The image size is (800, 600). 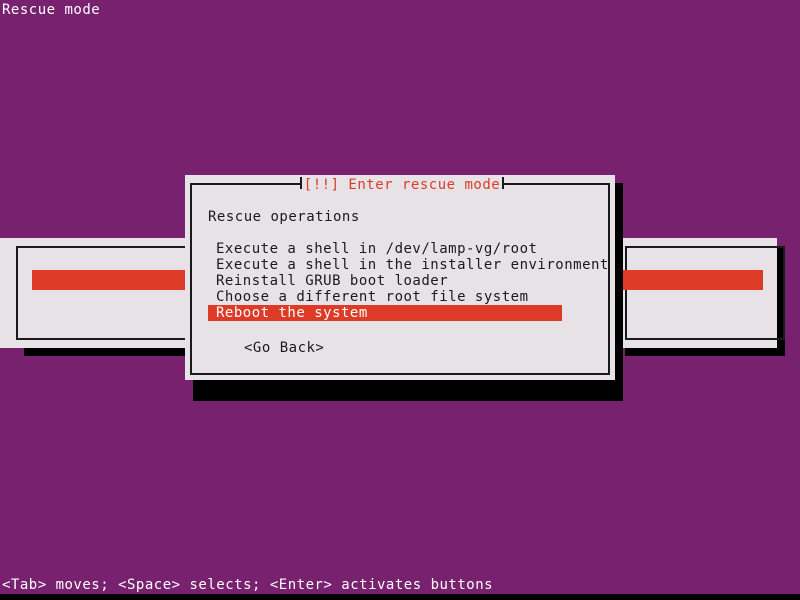 I want to click on menu-item-reboot-system: Reboot the system, so click(x=385, y=313).